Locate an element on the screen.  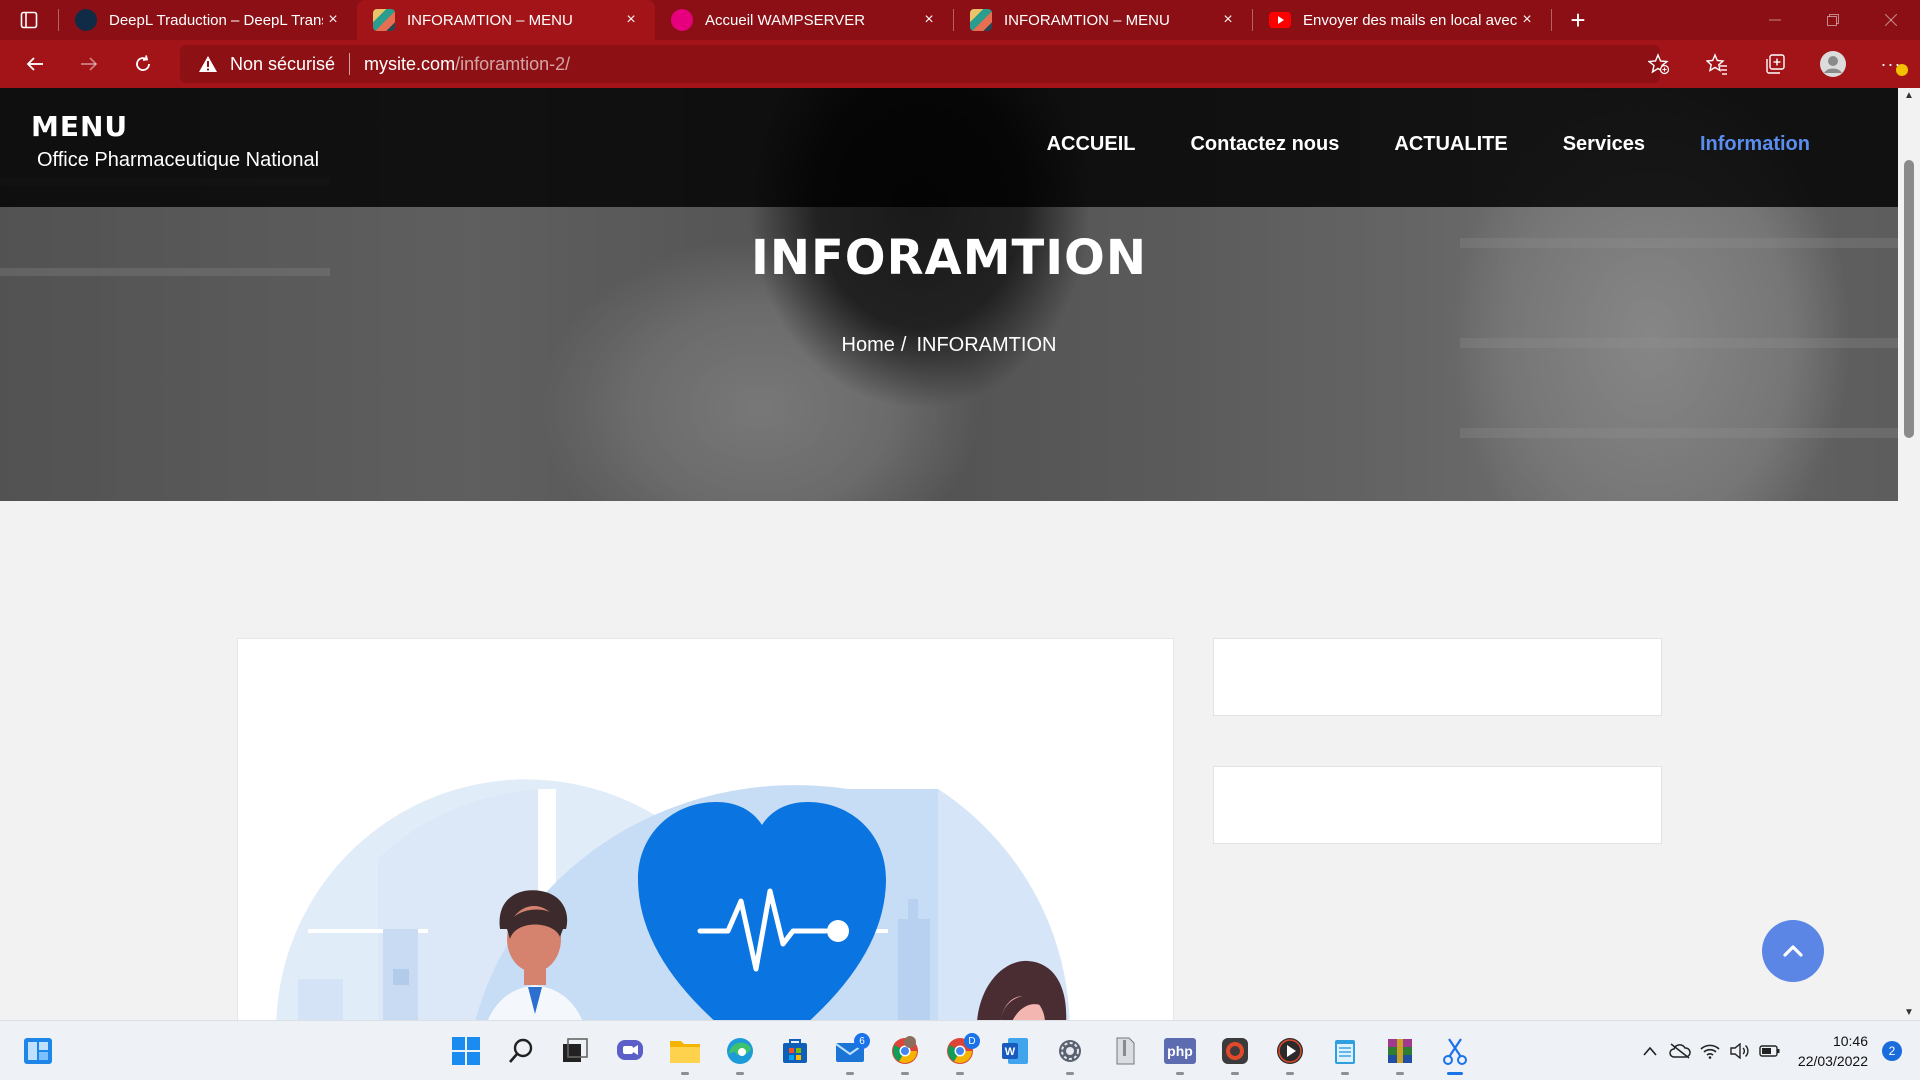
battery-icon is located at coordinates (1769, 1051).